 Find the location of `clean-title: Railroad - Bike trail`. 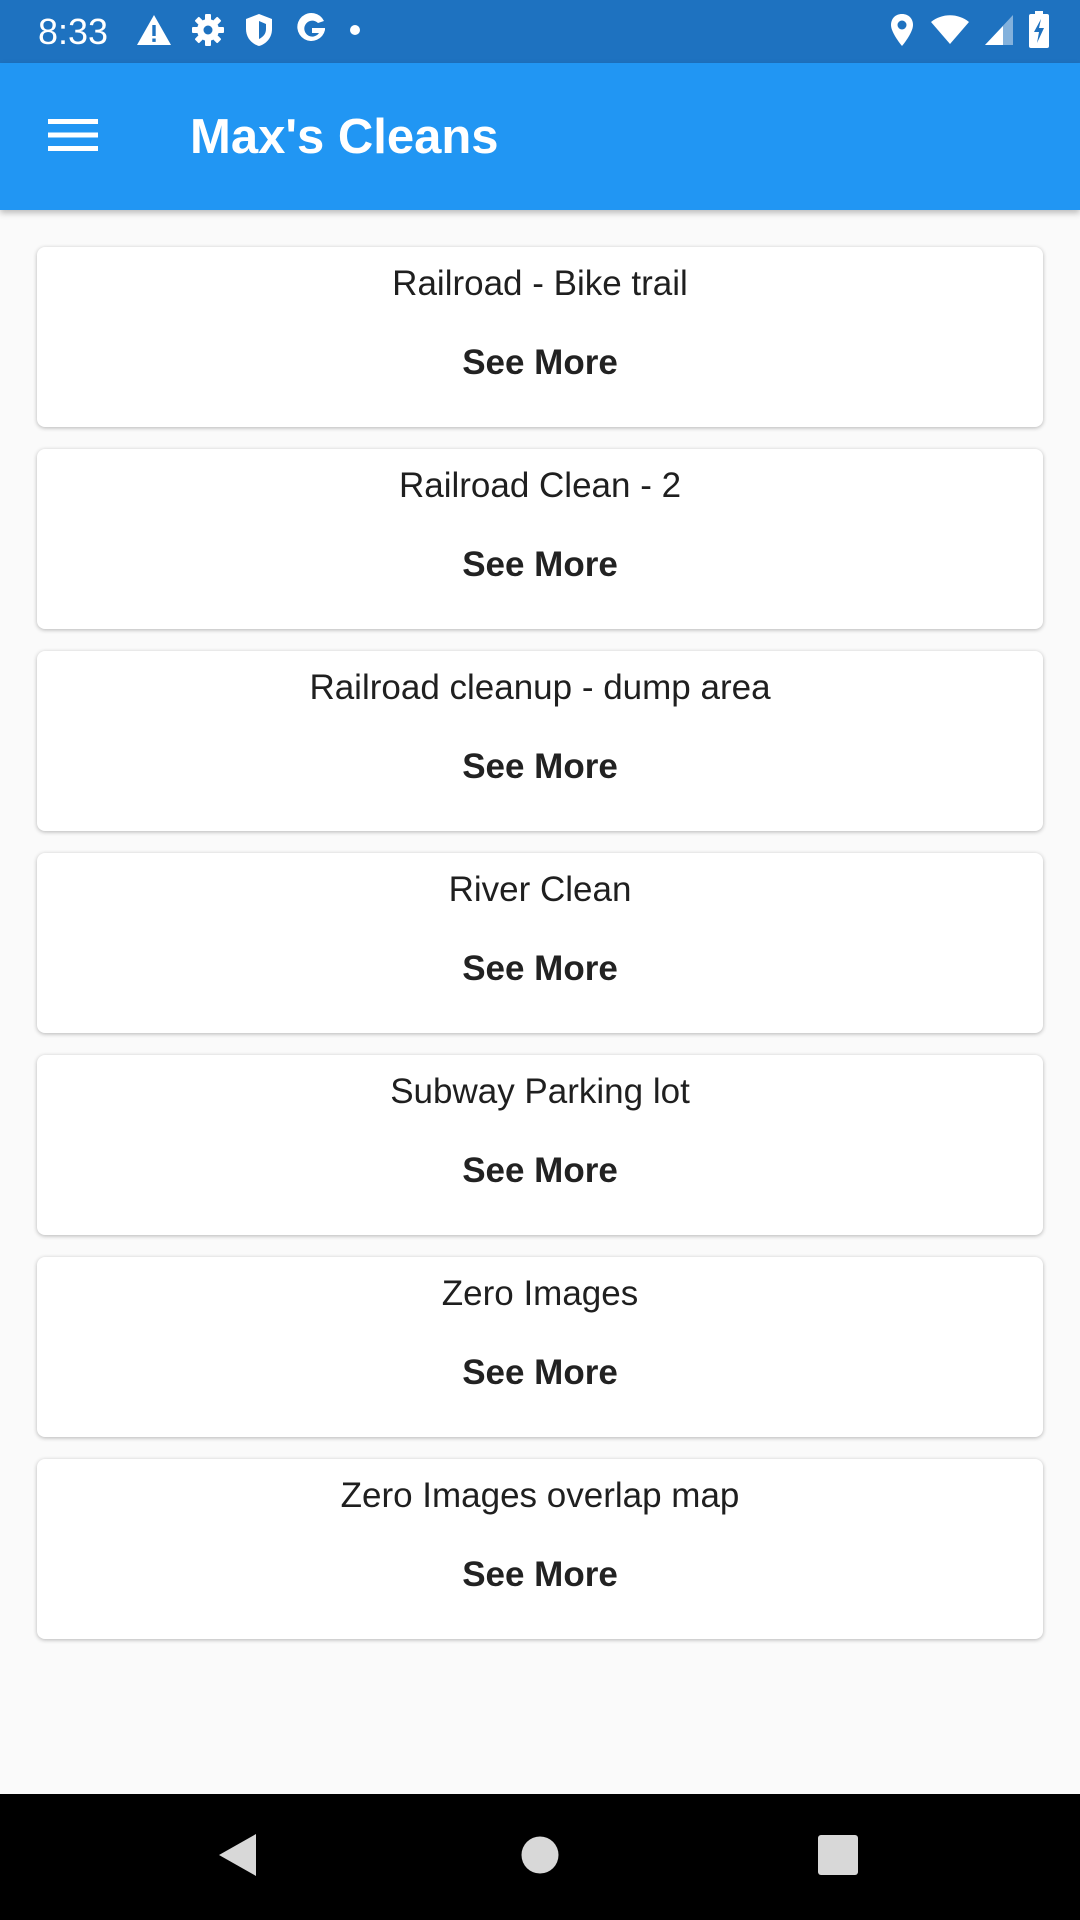

clean-title: Railroad - Bike trail is located at coordinates (540, 283).